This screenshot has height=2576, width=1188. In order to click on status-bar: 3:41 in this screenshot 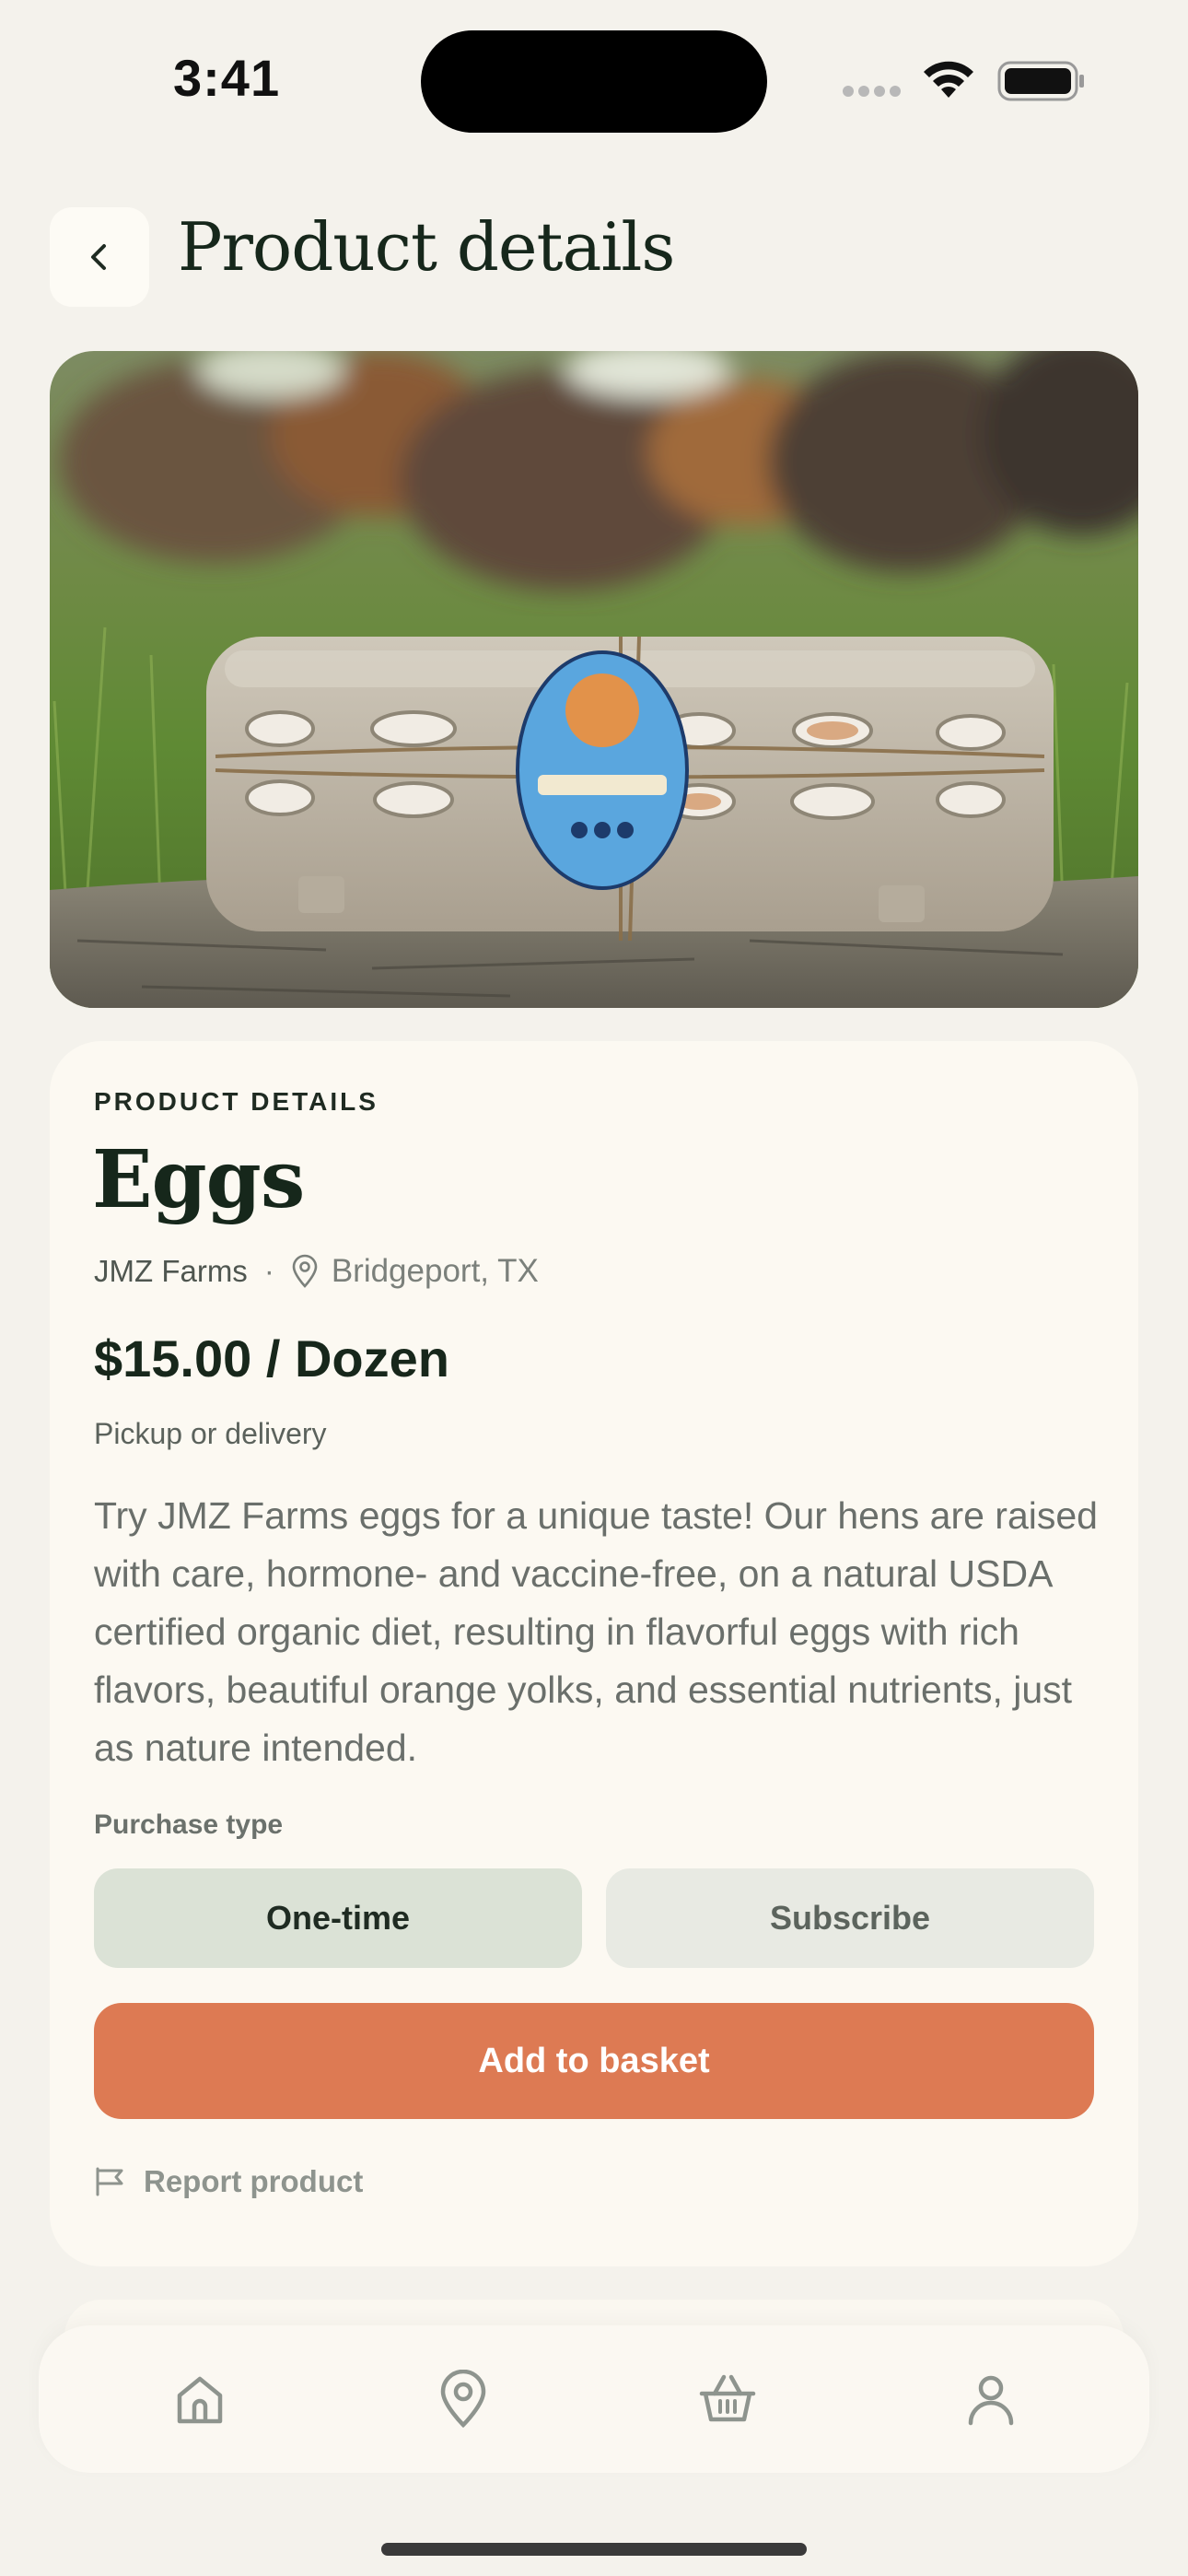, I will do `click(594, 73)`.